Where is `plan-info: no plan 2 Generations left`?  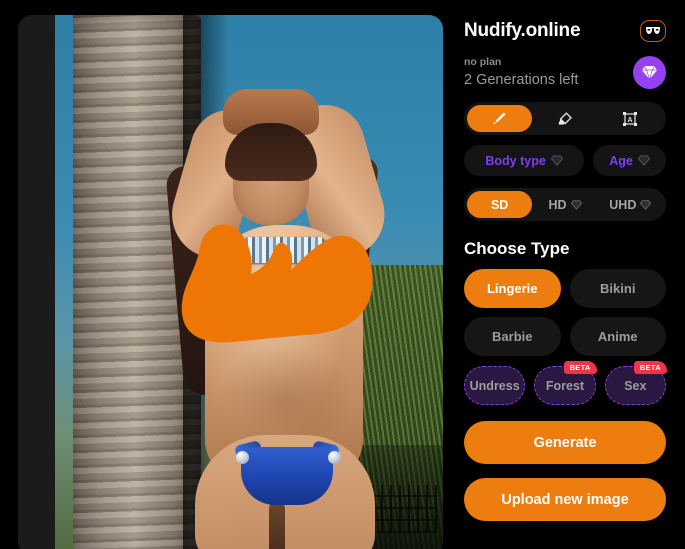
plan-info: no plan 2 Generations left is located at coordinates (521, 72).